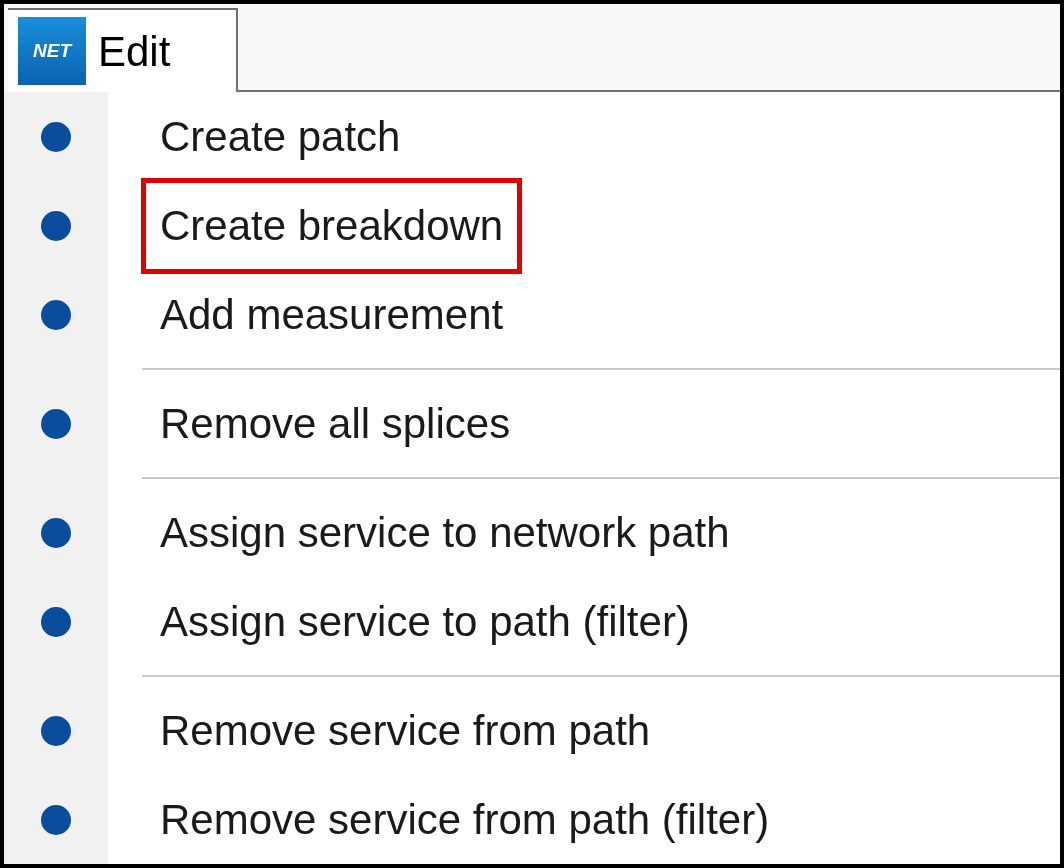 This screenshot has height=868, width=1064. I want to click on menu-item-label: Assign service to path (filter), so click(425, 621).